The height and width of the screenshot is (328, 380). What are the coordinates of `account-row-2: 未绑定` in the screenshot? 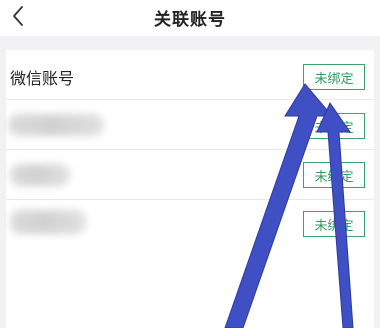 It's located at (190, 125).